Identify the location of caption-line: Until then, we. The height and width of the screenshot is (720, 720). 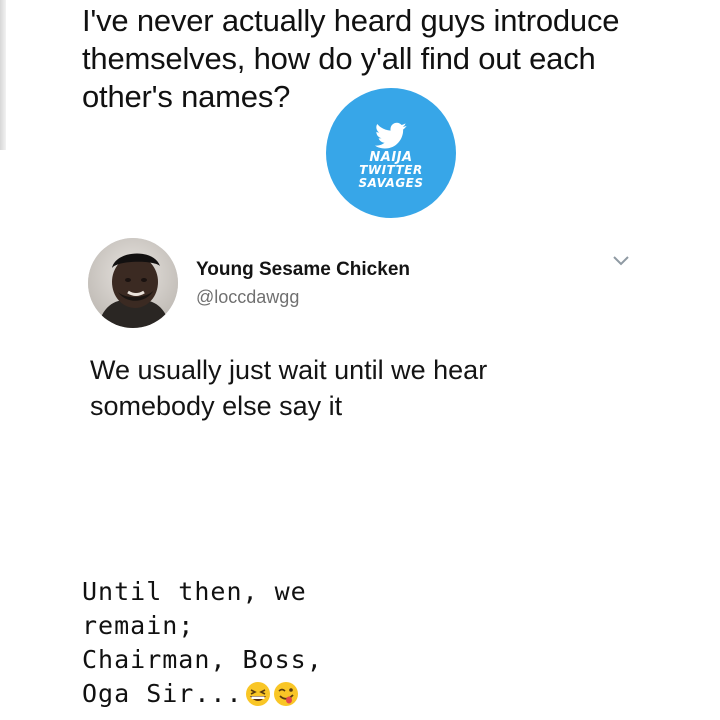
(194, 591).